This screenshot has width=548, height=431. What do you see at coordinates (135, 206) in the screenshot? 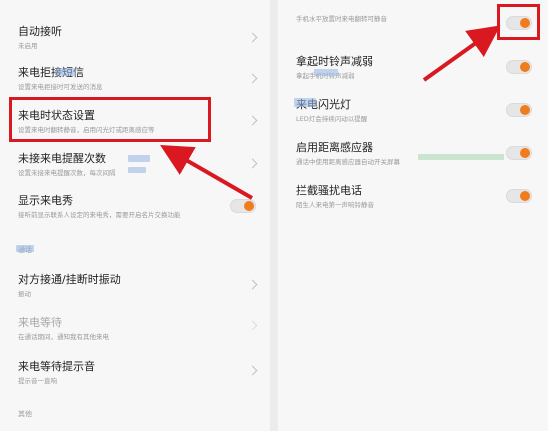
I see `caller-show-item: 显示来电秀 接听前显示联系人设定的来电秀，需要开启名片交换功能` at bounding box center [135, 206].